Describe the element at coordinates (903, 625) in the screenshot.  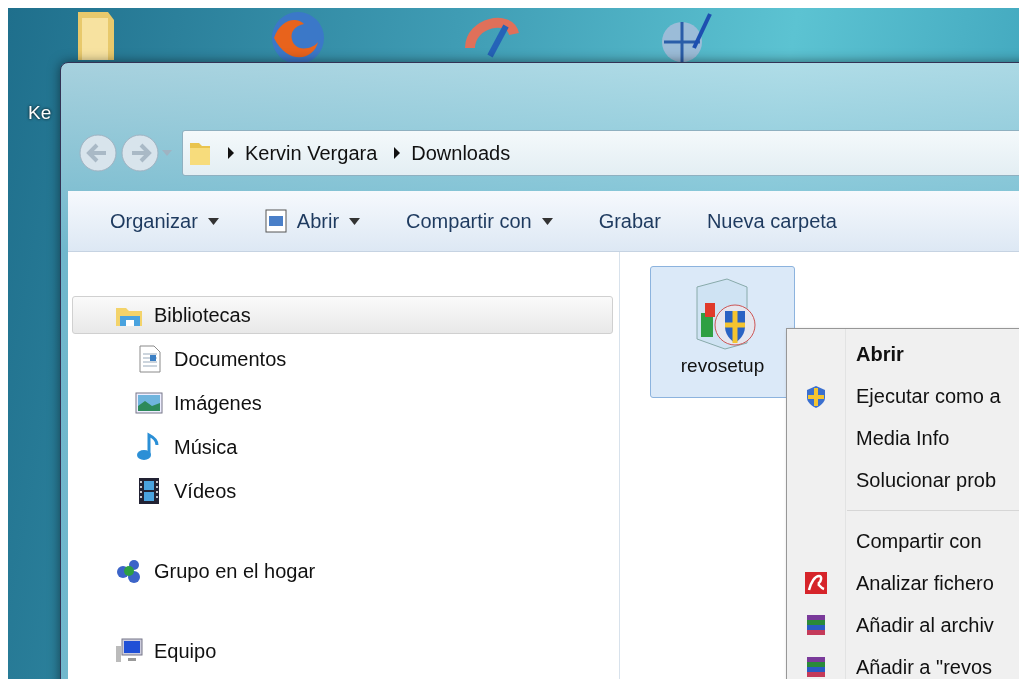
I see `menu-item: Añadir al archiv` at that location.